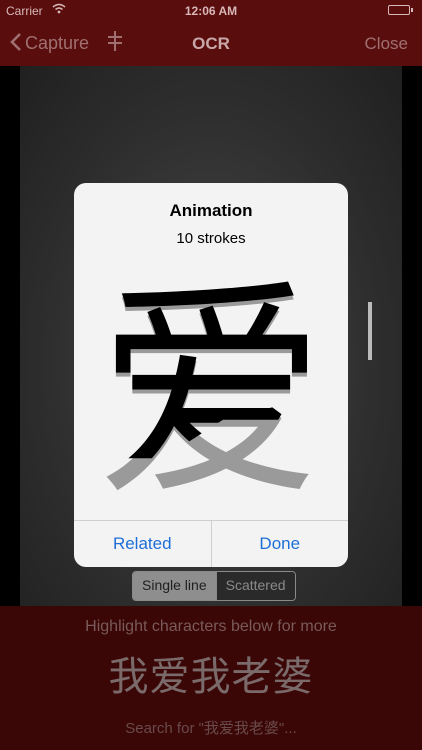 The width and height of the screenshot is (422, 750). I want to click on status-bar: Carrier 12:06 AM, so click(211, 11).